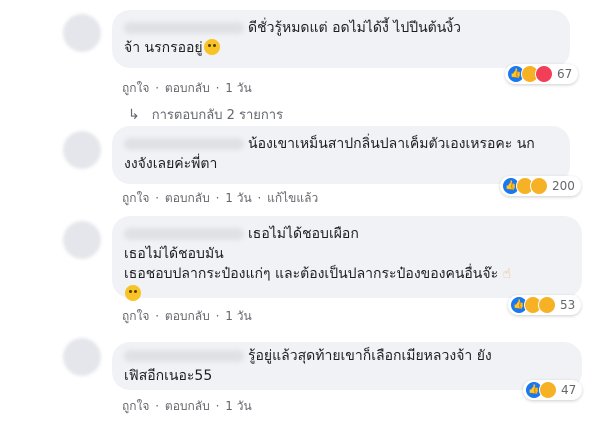 This screenshot has width=607, height=436. I want to click on haha-icon, so click(548, 390).